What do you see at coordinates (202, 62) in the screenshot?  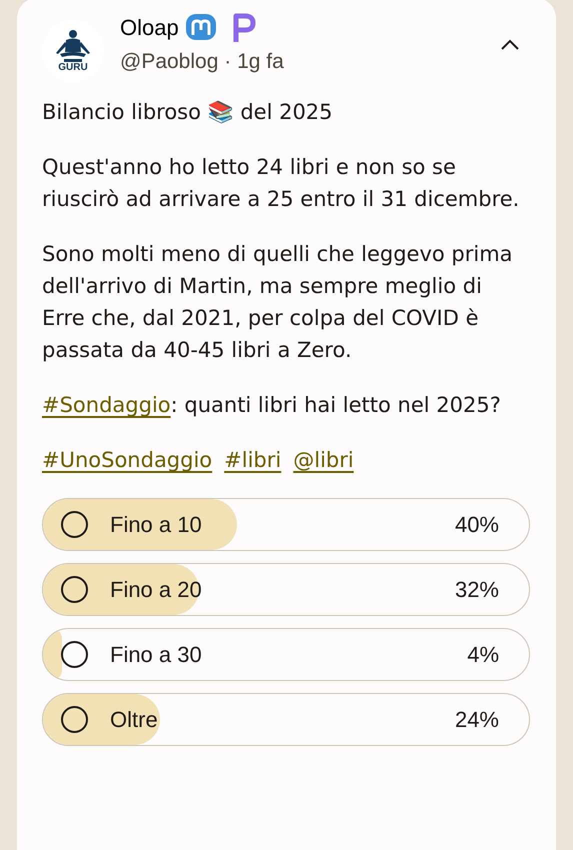 I see `post-meta: @Paoblog · 1g fa` at bounding box center [202, 62].